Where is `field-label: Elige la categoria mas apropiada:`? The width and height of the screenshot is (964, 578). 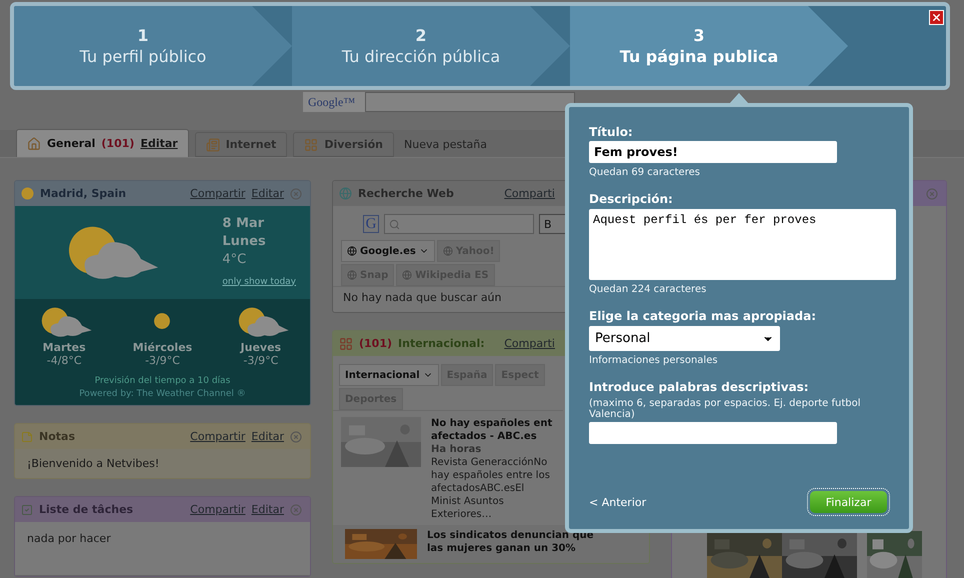 field-label: Elige la categoria mas apropiada: is located at coordinates (703, 316).